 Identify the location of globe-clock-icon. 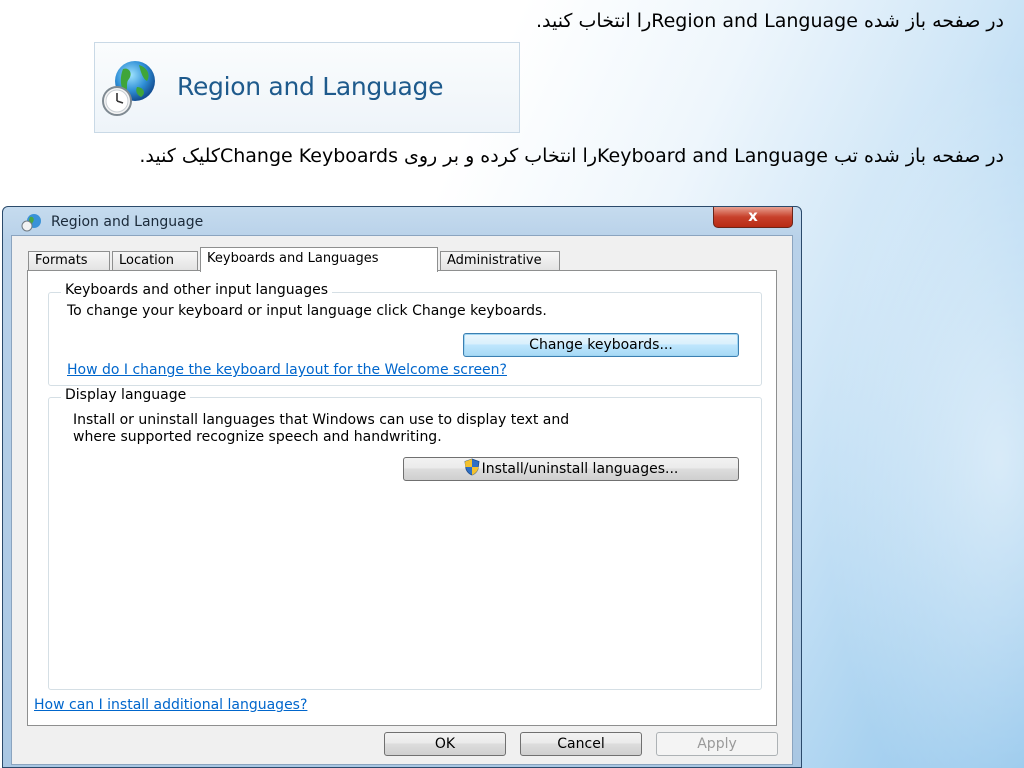
(128, 88).